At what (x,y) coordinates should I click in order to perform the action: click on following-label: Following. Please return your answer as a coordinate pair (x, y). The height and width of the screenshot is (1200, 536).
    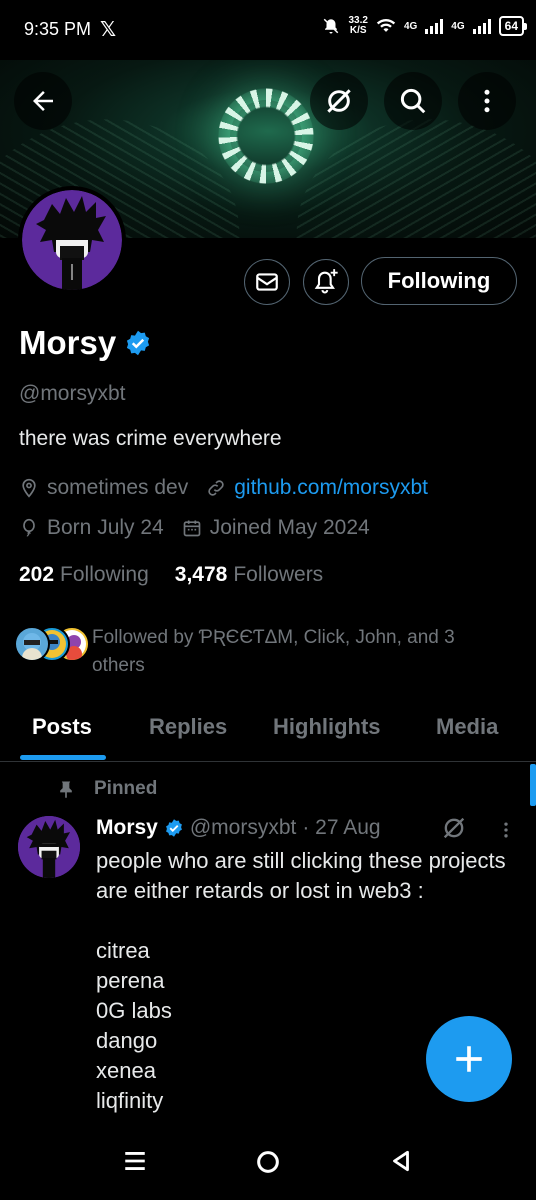
    Looking at the image, I should click on (104, 574).